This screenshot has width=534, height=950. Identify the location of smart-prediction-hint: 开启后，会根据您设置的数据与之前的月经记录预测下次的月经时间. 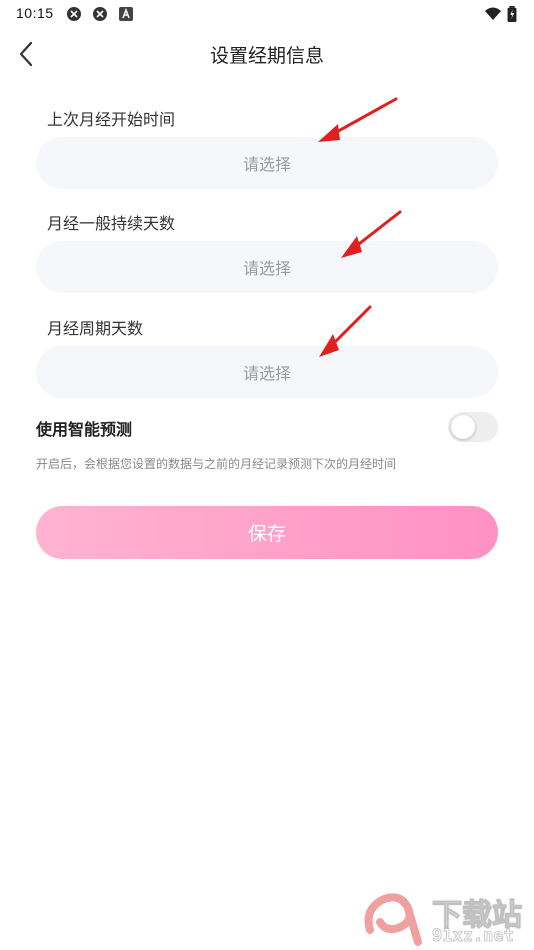
(216, 464).